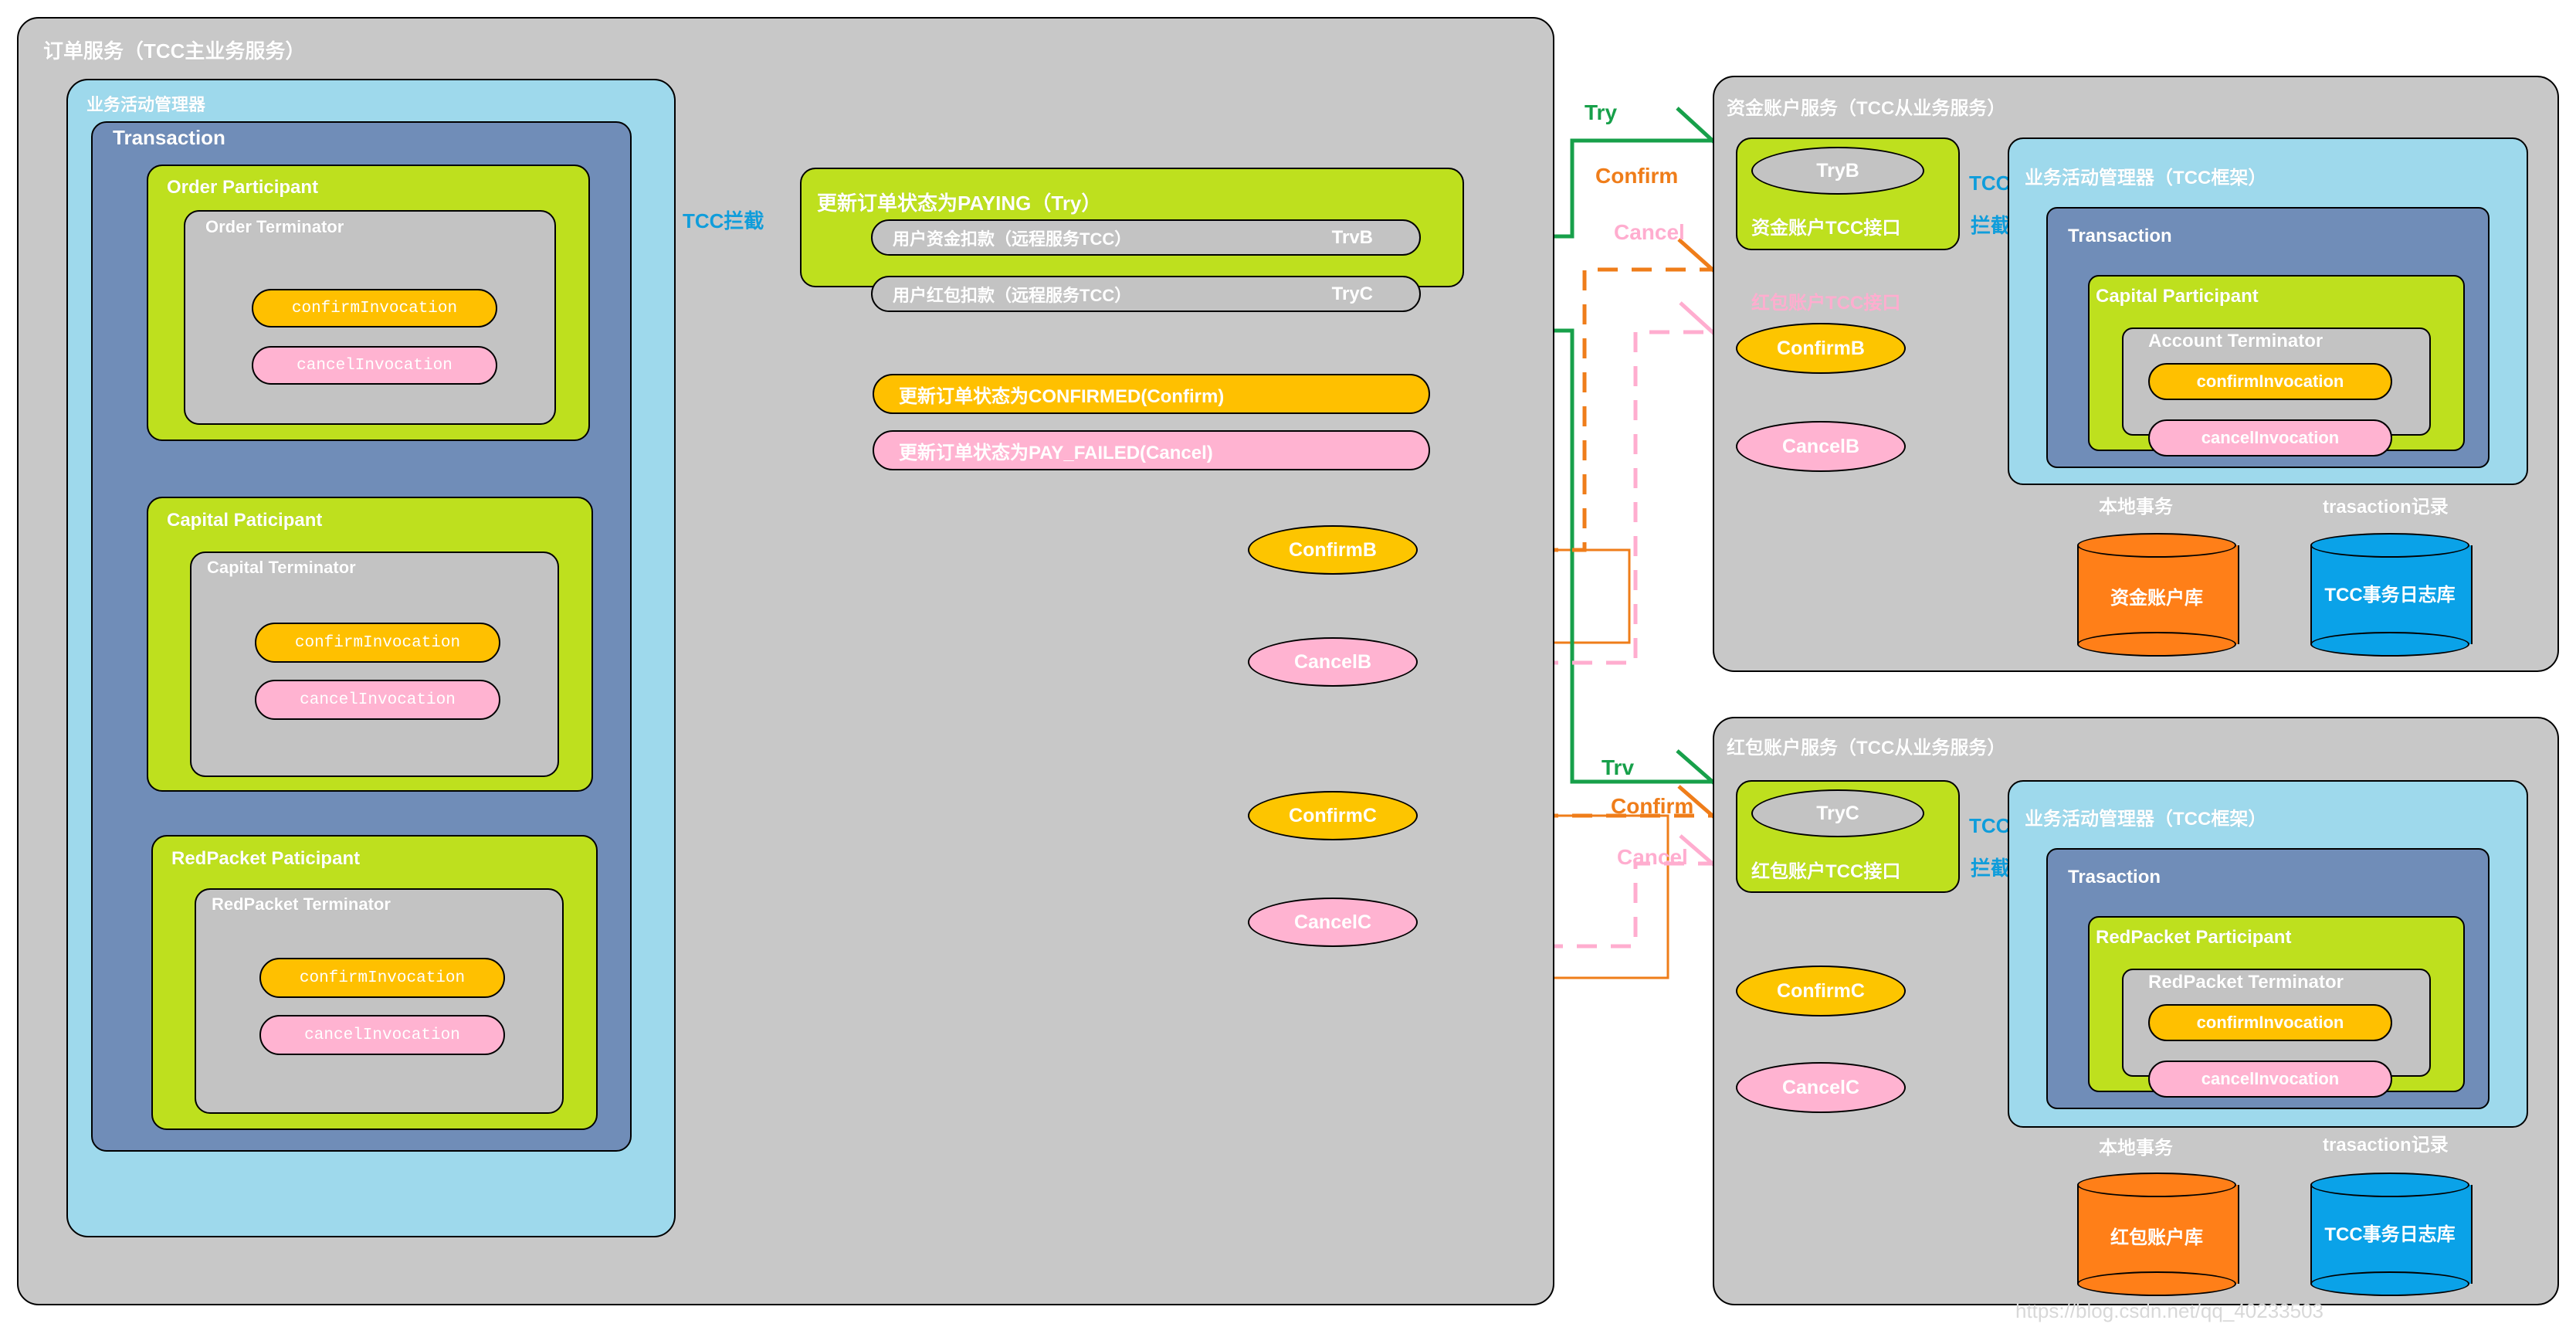 The width and height of the screenshot is (2576, 1327). What do you see at coordinates (1826, 871) in the screenshot?
I see `redpacket-tcc-interface-caption: 红包账户TCC接口` at bounding box center [1826, 871].